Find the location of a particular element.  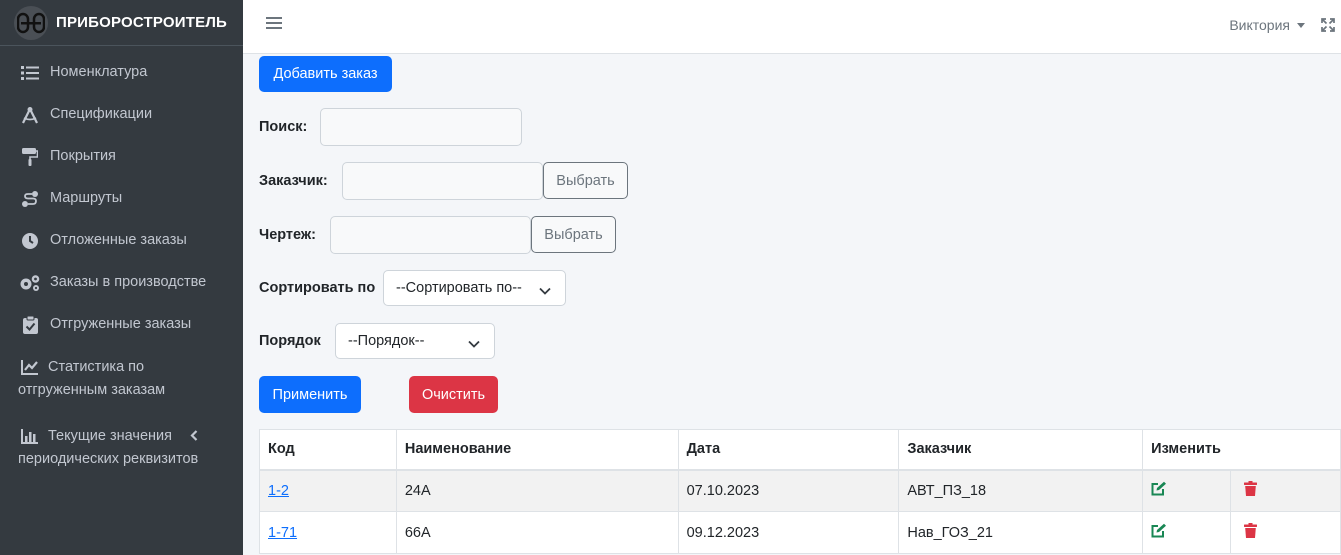

search-label: Поиск: is located at coordinates (283, 127).